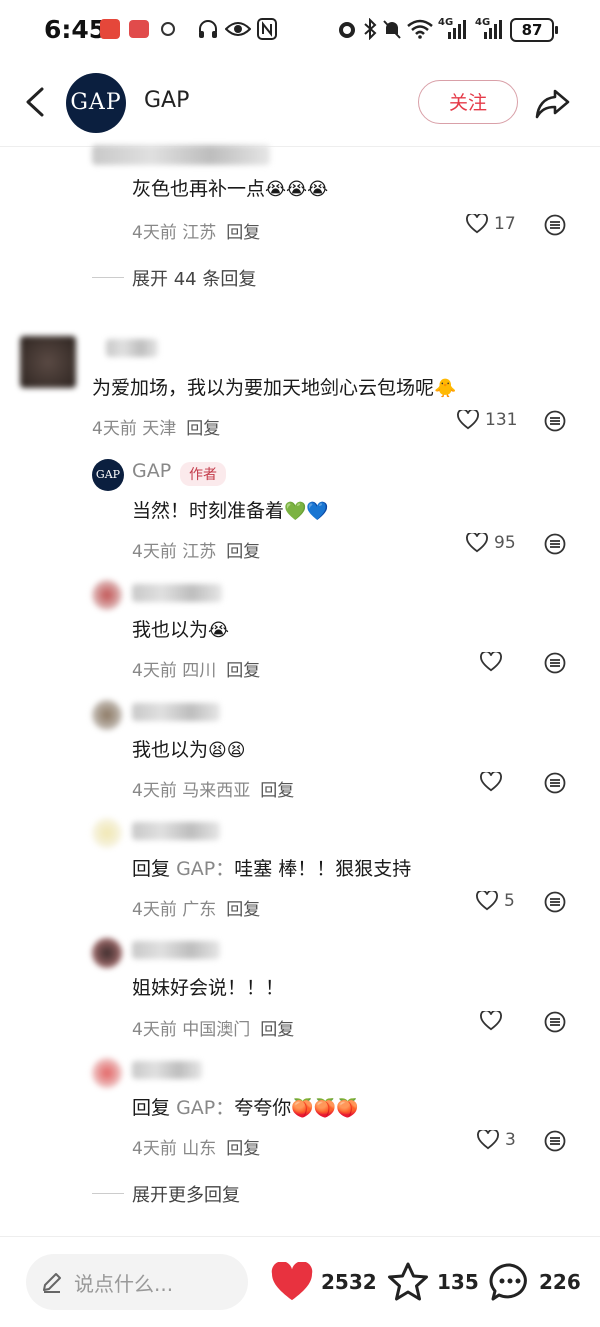  I want to click on author-tag: 作者, so click(203, 474).